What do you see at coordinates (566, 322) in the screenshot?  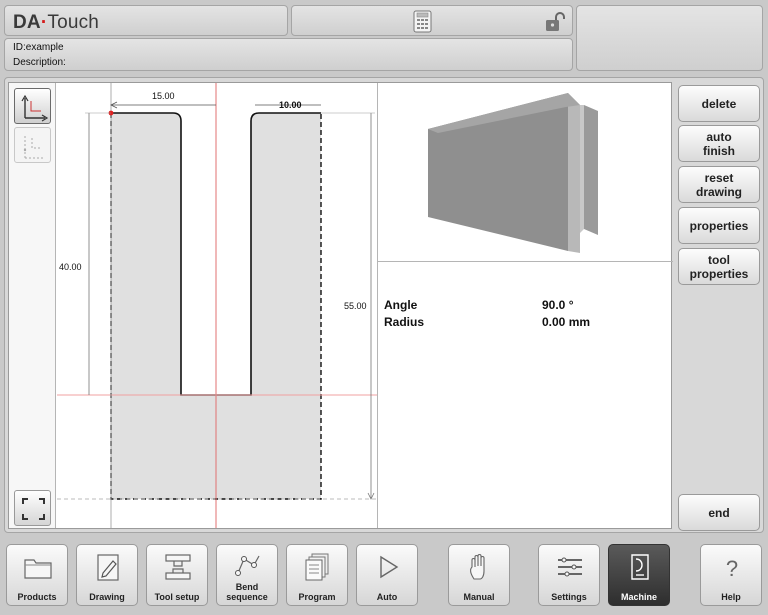 I see `radius-value: 0.00 mm` at bounding box center [566, 322].